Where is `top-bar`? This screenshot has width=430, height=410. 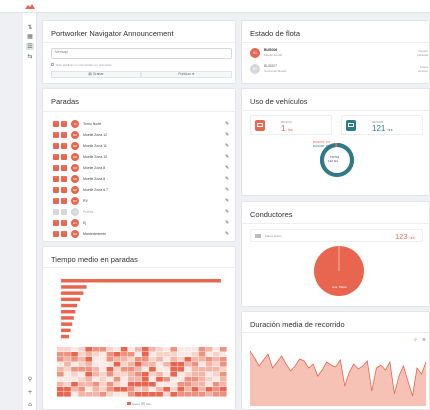
top-bar is located at coordinates (215, 6).